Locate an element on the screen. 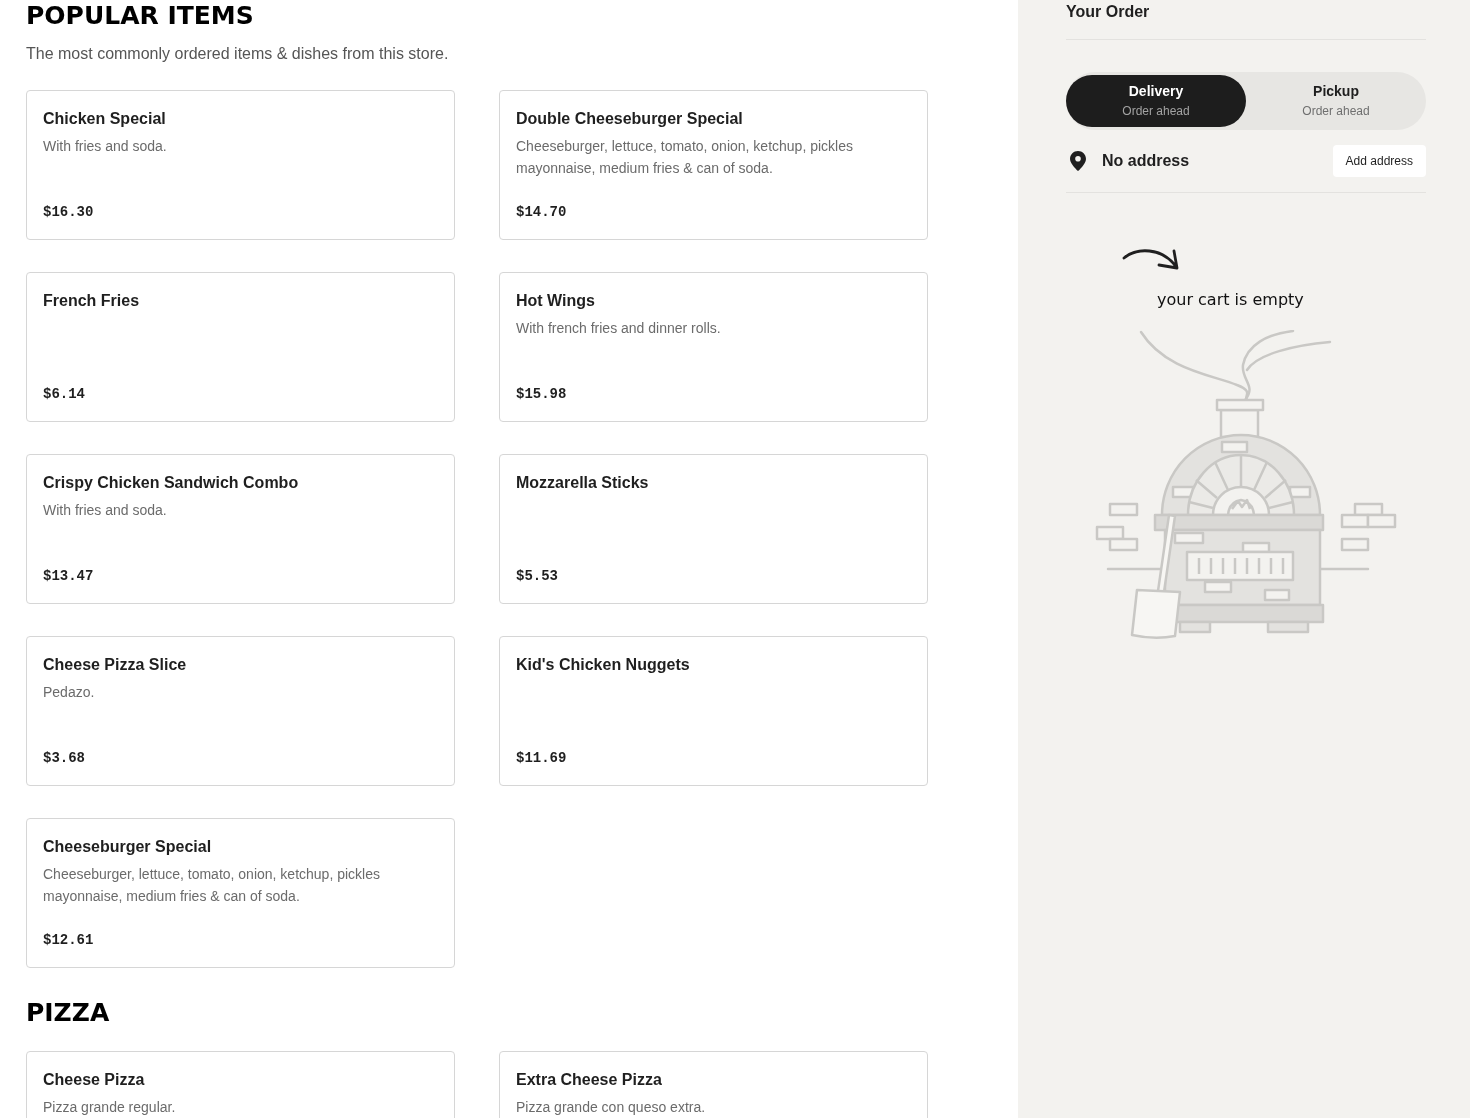 Image resolution: width=1470 pixels, height=1118 pixels. item-price: $15.98 is located at coordinates (541, 394).